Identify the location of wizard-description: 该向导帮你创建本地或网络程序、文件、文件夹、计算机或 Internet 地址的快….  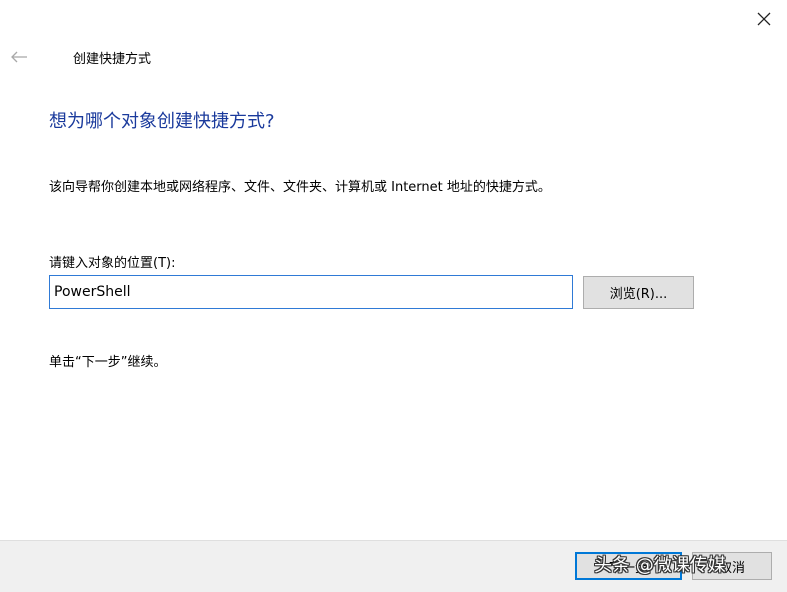
(300, 187).